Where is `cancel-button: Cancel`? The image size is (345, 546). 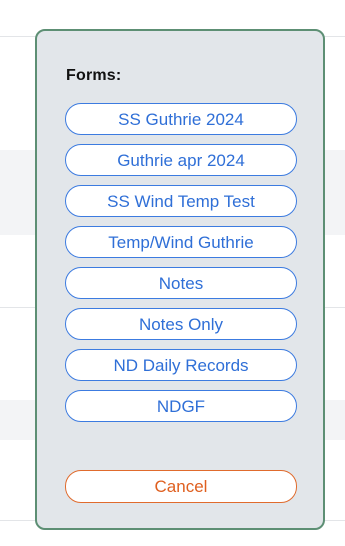 cancel-button: Cancel is located at coordinates (181, 486).